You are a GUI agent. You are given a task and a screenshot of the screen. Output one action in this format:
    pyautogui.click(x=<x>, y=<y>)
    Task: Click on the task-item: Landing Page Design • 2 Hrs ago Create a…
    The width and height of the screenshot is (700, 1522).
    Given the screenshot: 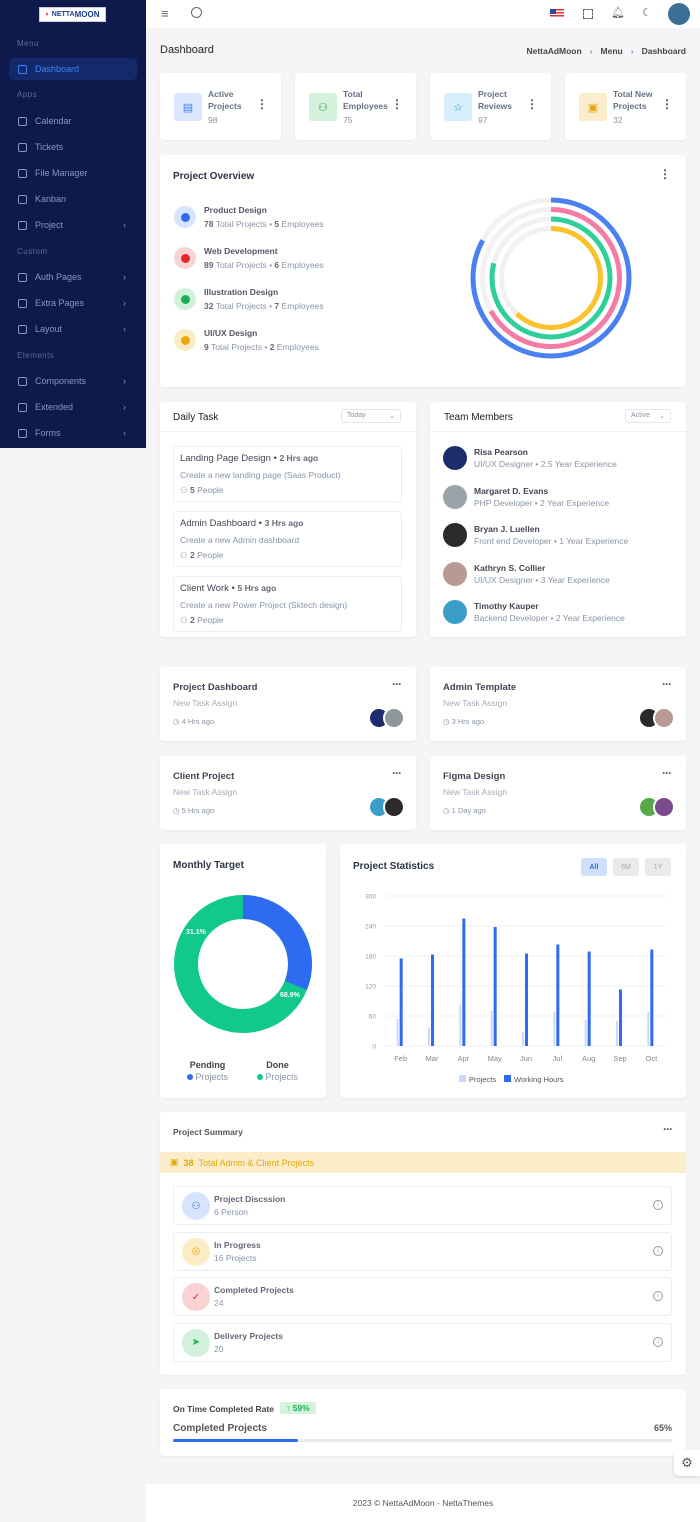 What is the action you would take?
    pyautogui.click(x=287, y=474)
    